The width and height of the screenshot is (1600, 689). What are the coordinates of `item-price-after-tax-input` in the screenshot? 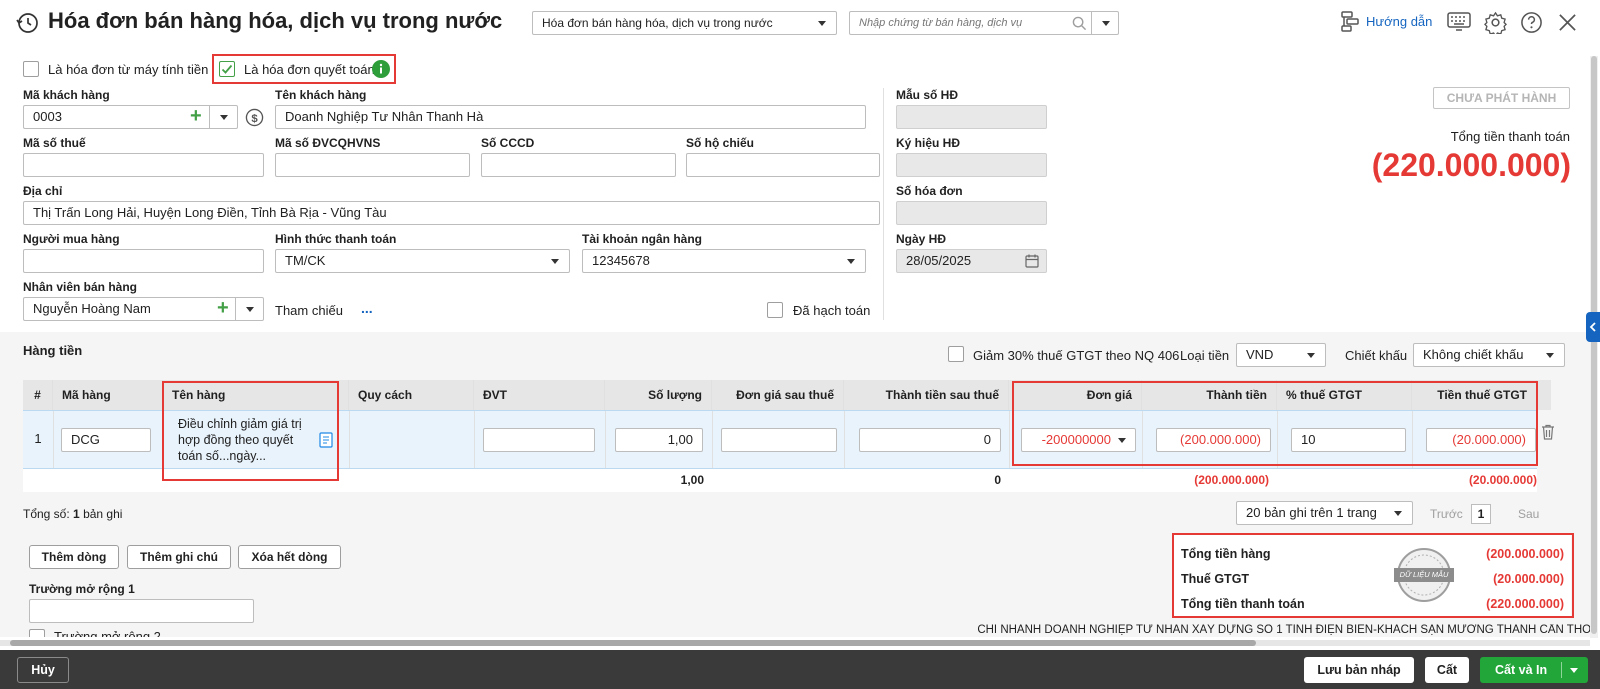 It's located at (779, 440).